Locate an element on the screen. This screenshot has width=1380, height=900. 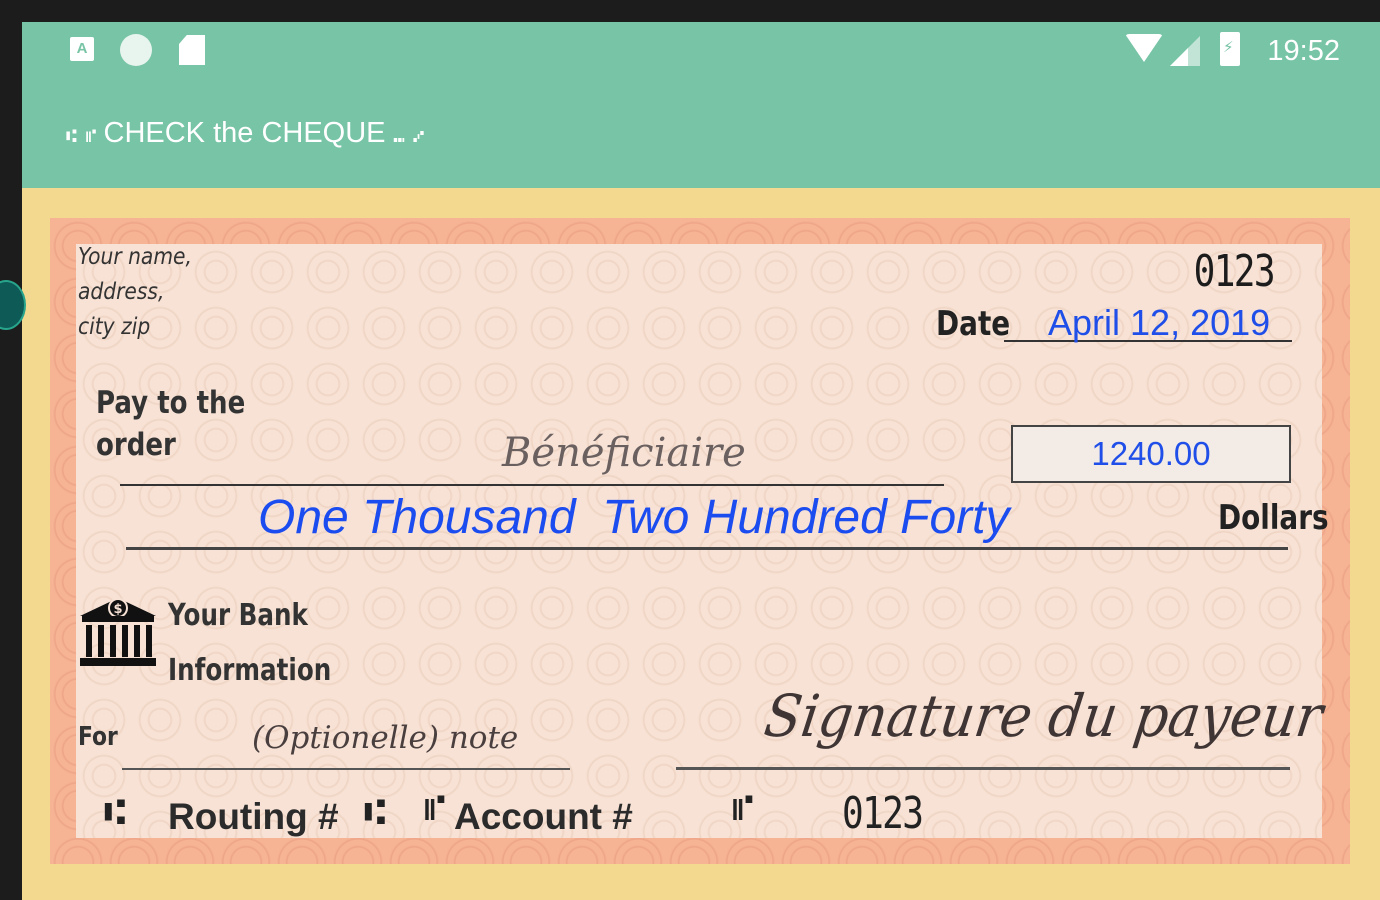
micr-onus-symbol: ⑈ is located at coordinates (435, 808).